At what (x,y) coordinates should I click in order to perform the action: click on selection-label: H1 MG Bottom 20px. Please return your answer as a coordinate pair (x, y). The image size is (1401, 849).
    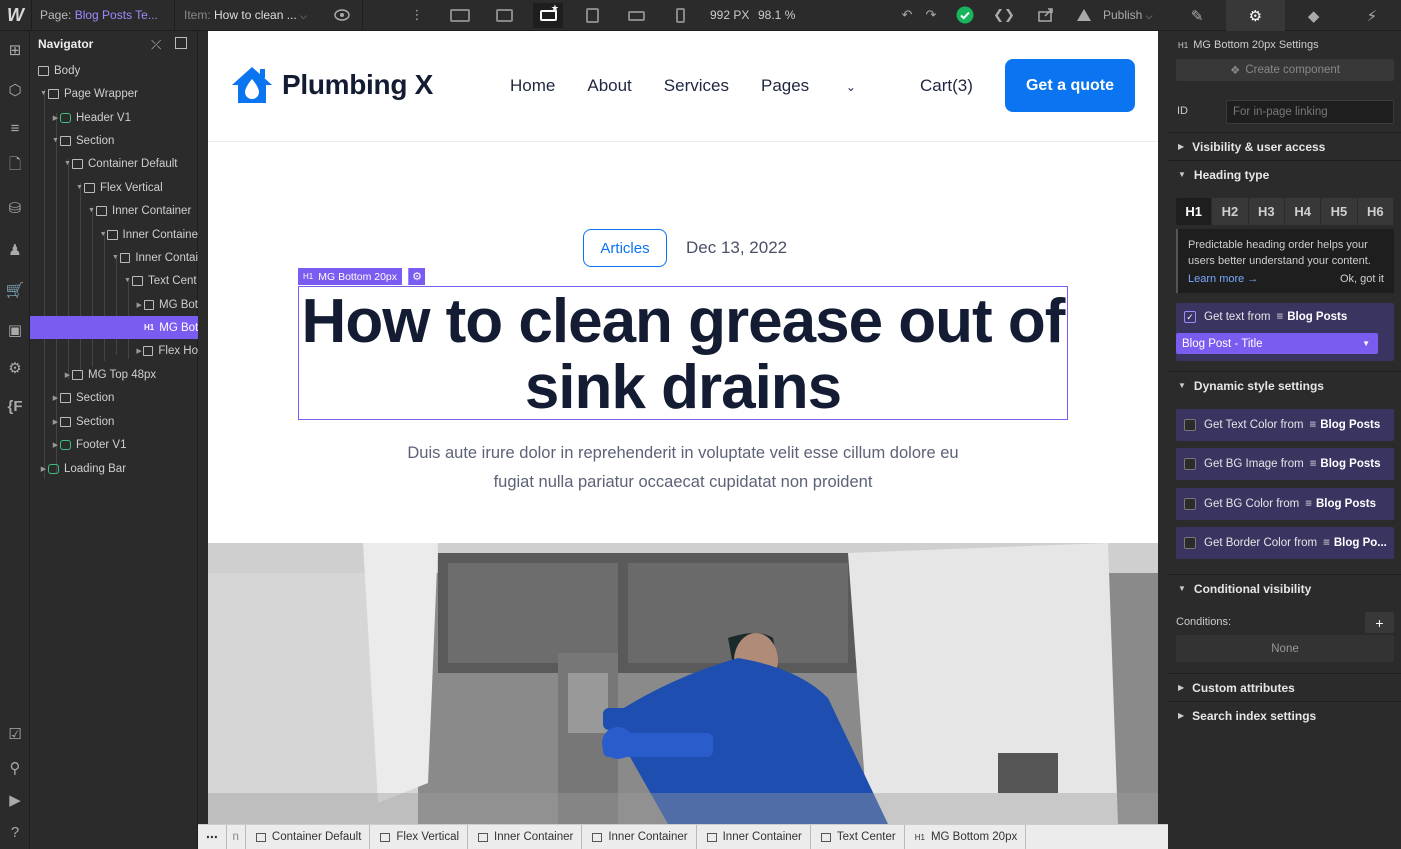
    Looking at the image, I should click on (350, 276).